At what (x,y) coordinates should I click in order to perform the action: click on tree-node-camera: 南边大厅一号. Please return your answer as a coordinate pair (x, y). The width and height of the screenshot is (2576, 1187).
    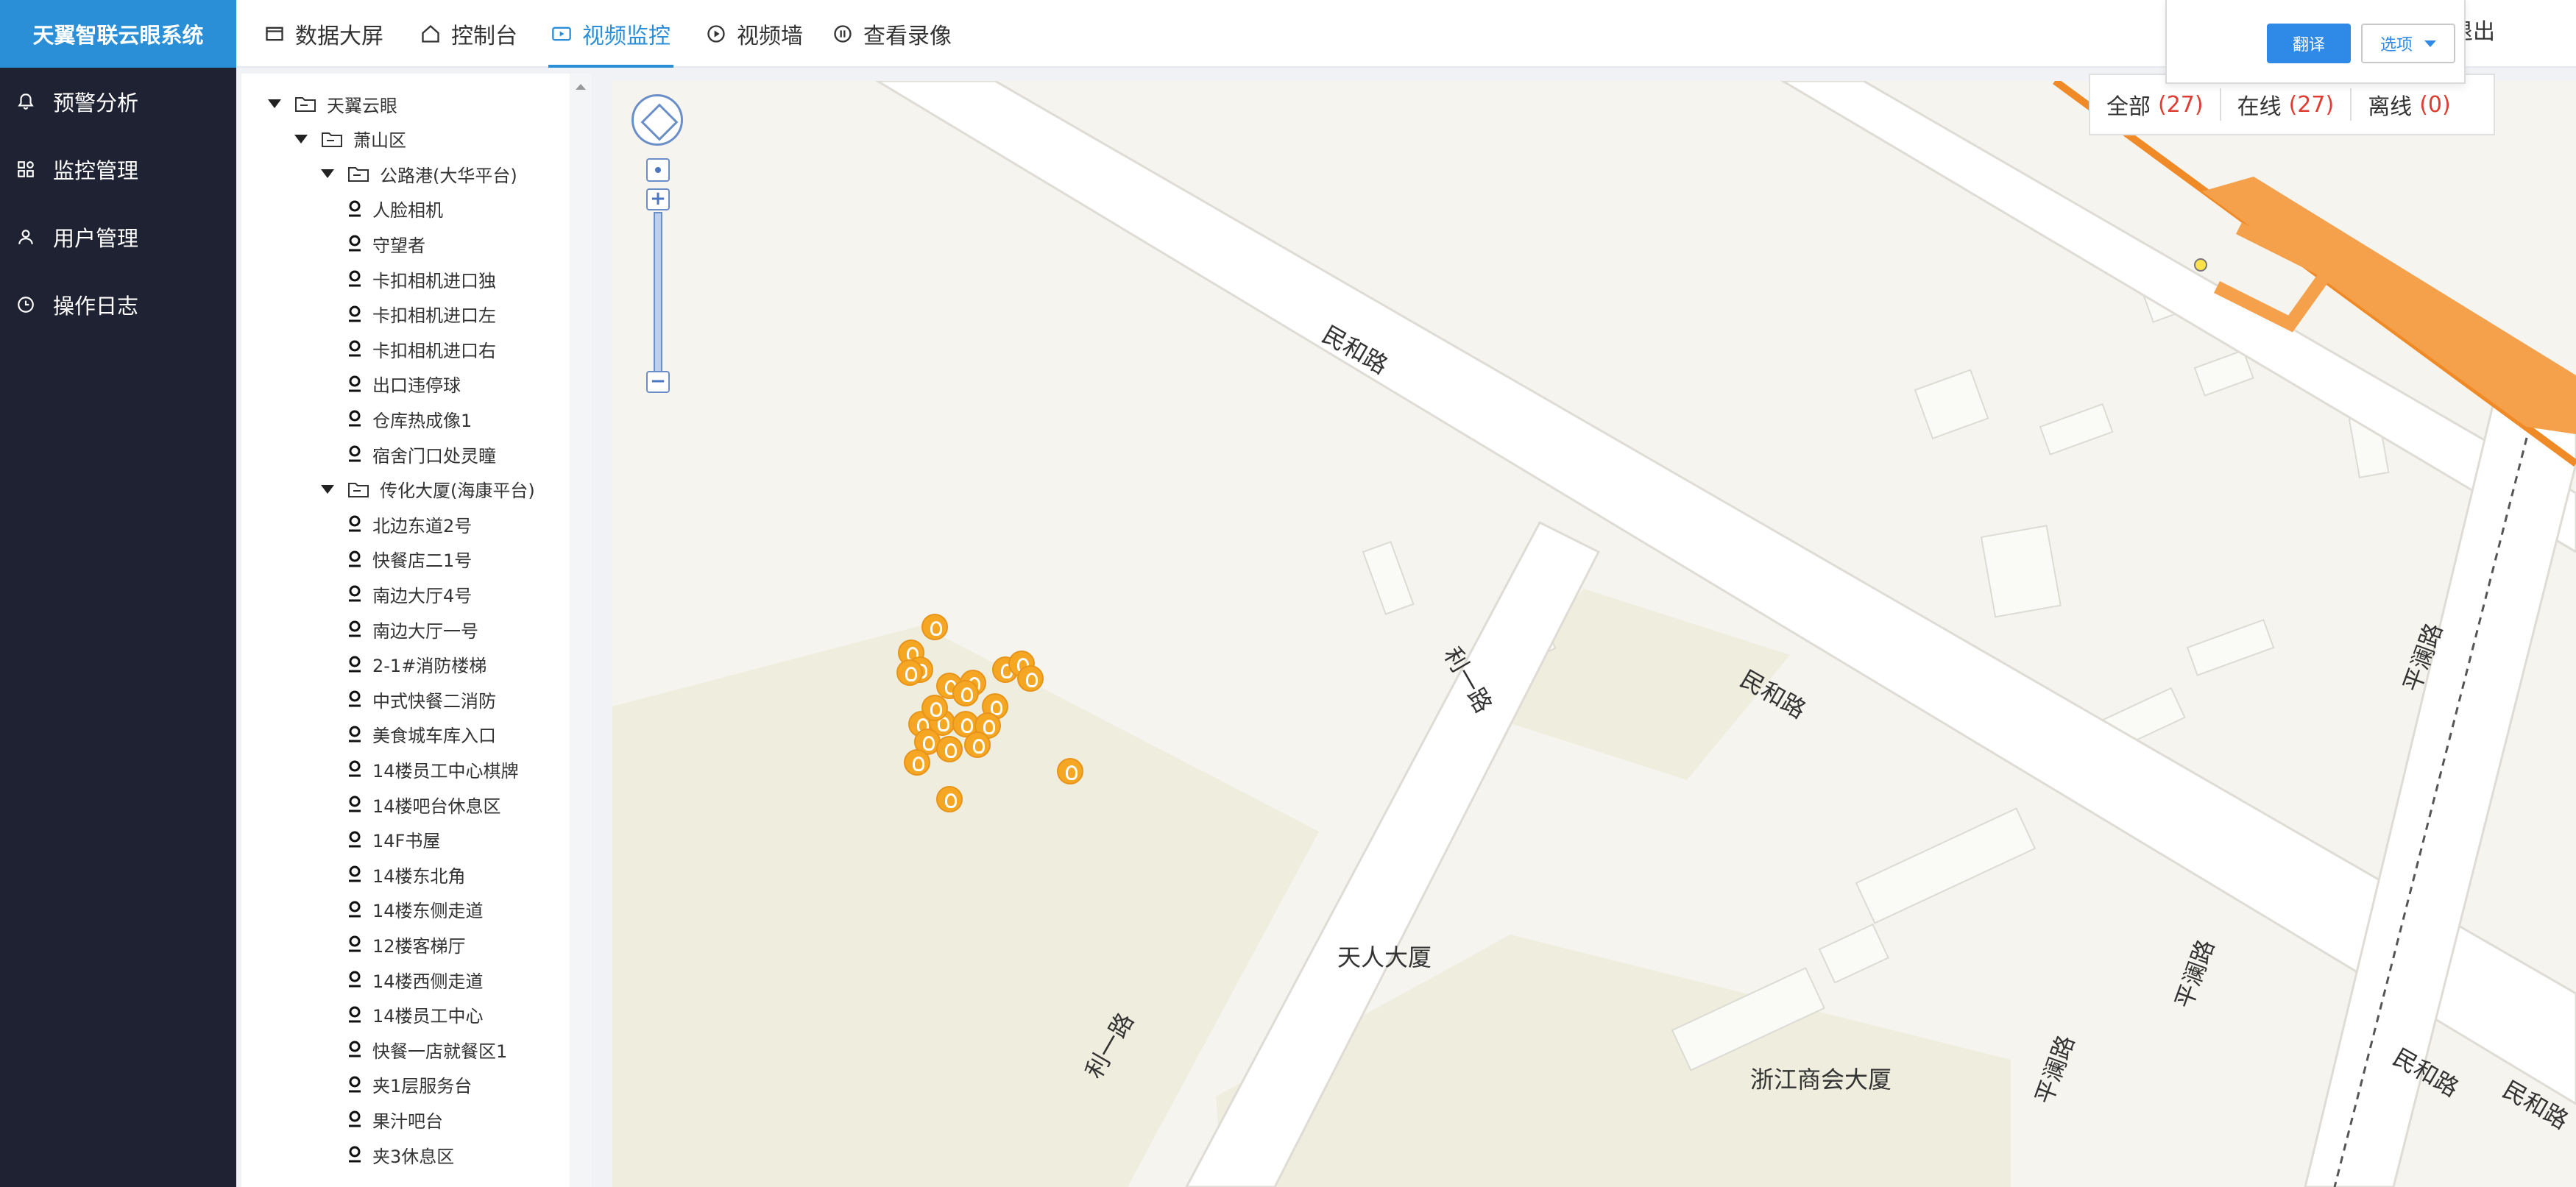
    Looking at the image, I should click on (412, 629).